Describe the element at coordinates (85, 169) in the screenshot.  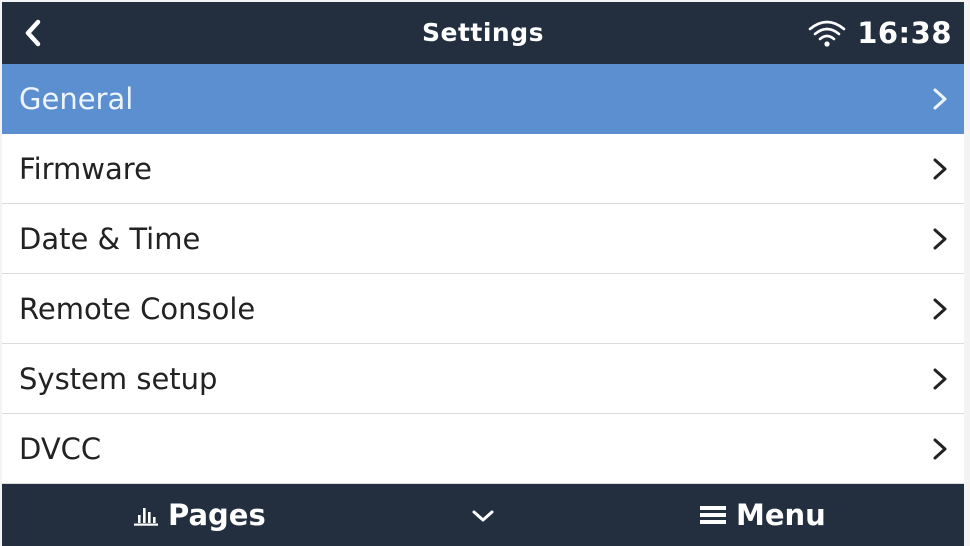
I see `menu-item-label: Firmware` at that location.